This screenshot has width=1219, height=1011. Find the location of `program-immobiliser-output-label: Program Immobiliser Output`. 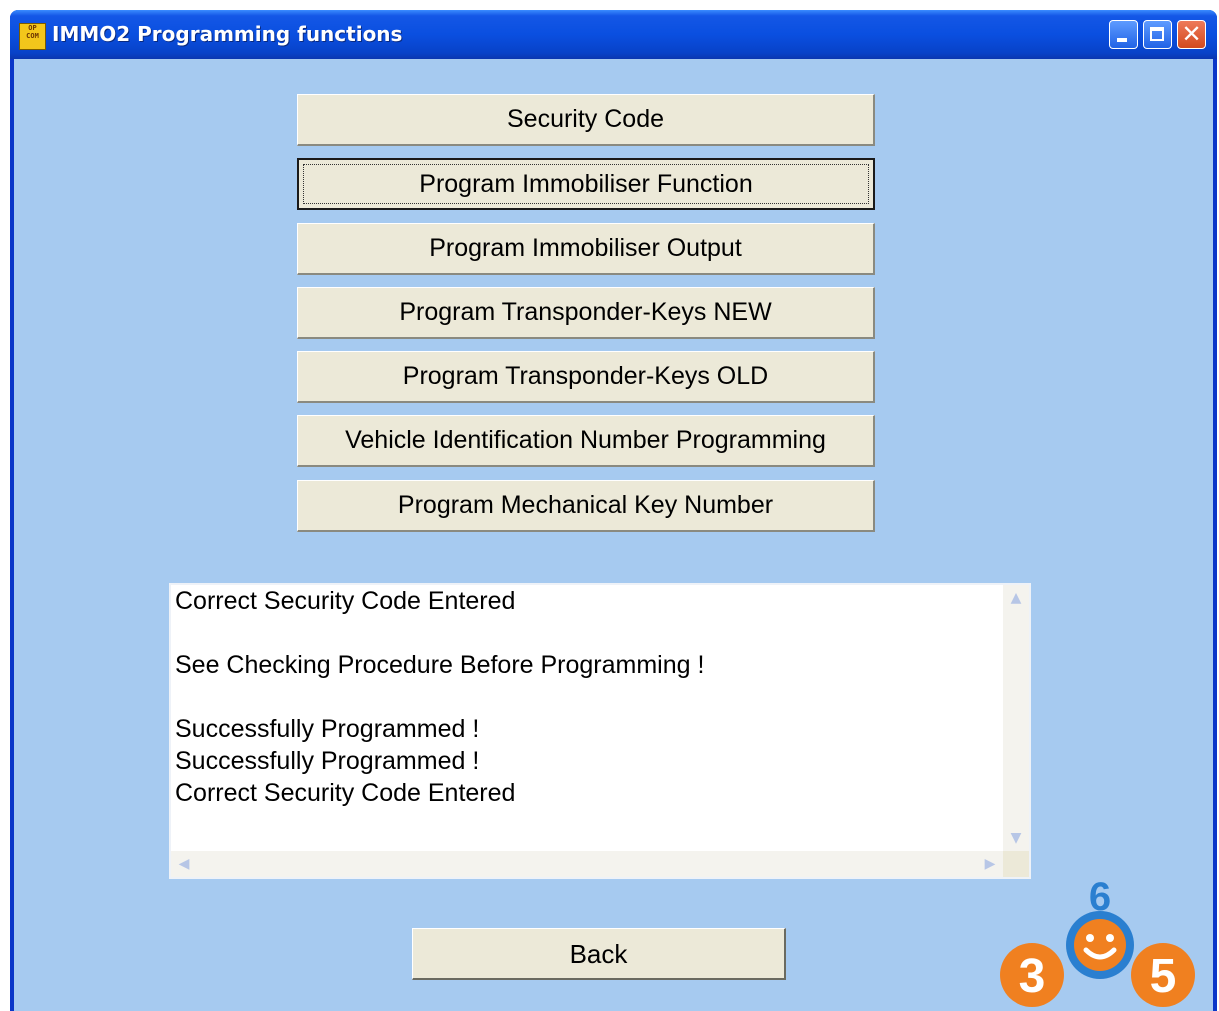

program-immobiliser-output-label: Program Immobiliser Output is located at coordinates (585, 248).